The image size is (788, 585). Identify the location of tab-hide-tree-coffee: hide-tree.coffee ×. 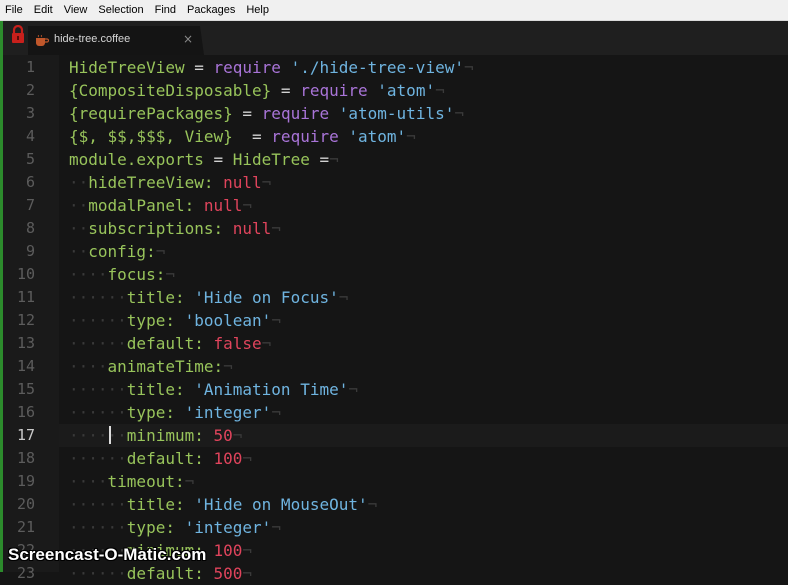
(116, 40).